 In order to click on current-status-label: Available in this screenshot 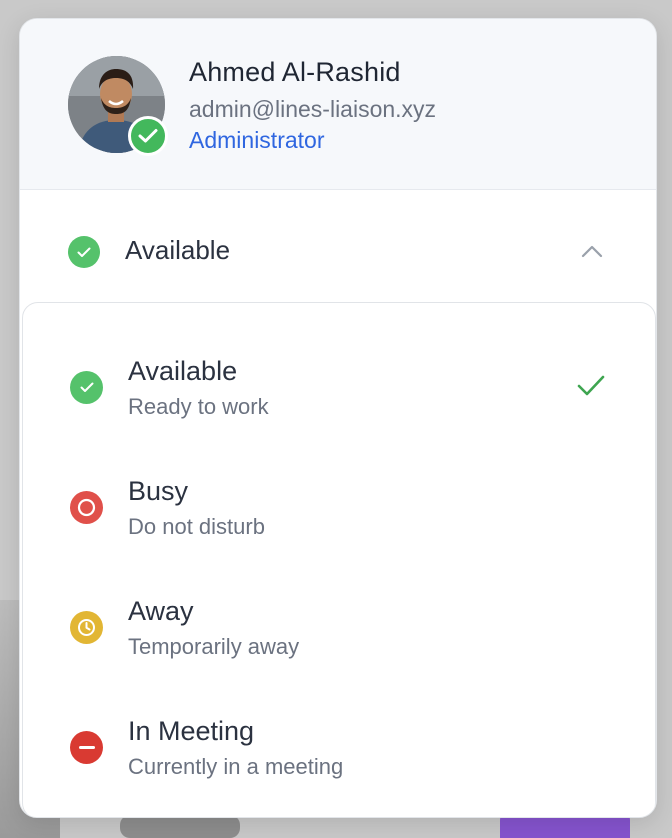, I will do `click(178, 250)`.